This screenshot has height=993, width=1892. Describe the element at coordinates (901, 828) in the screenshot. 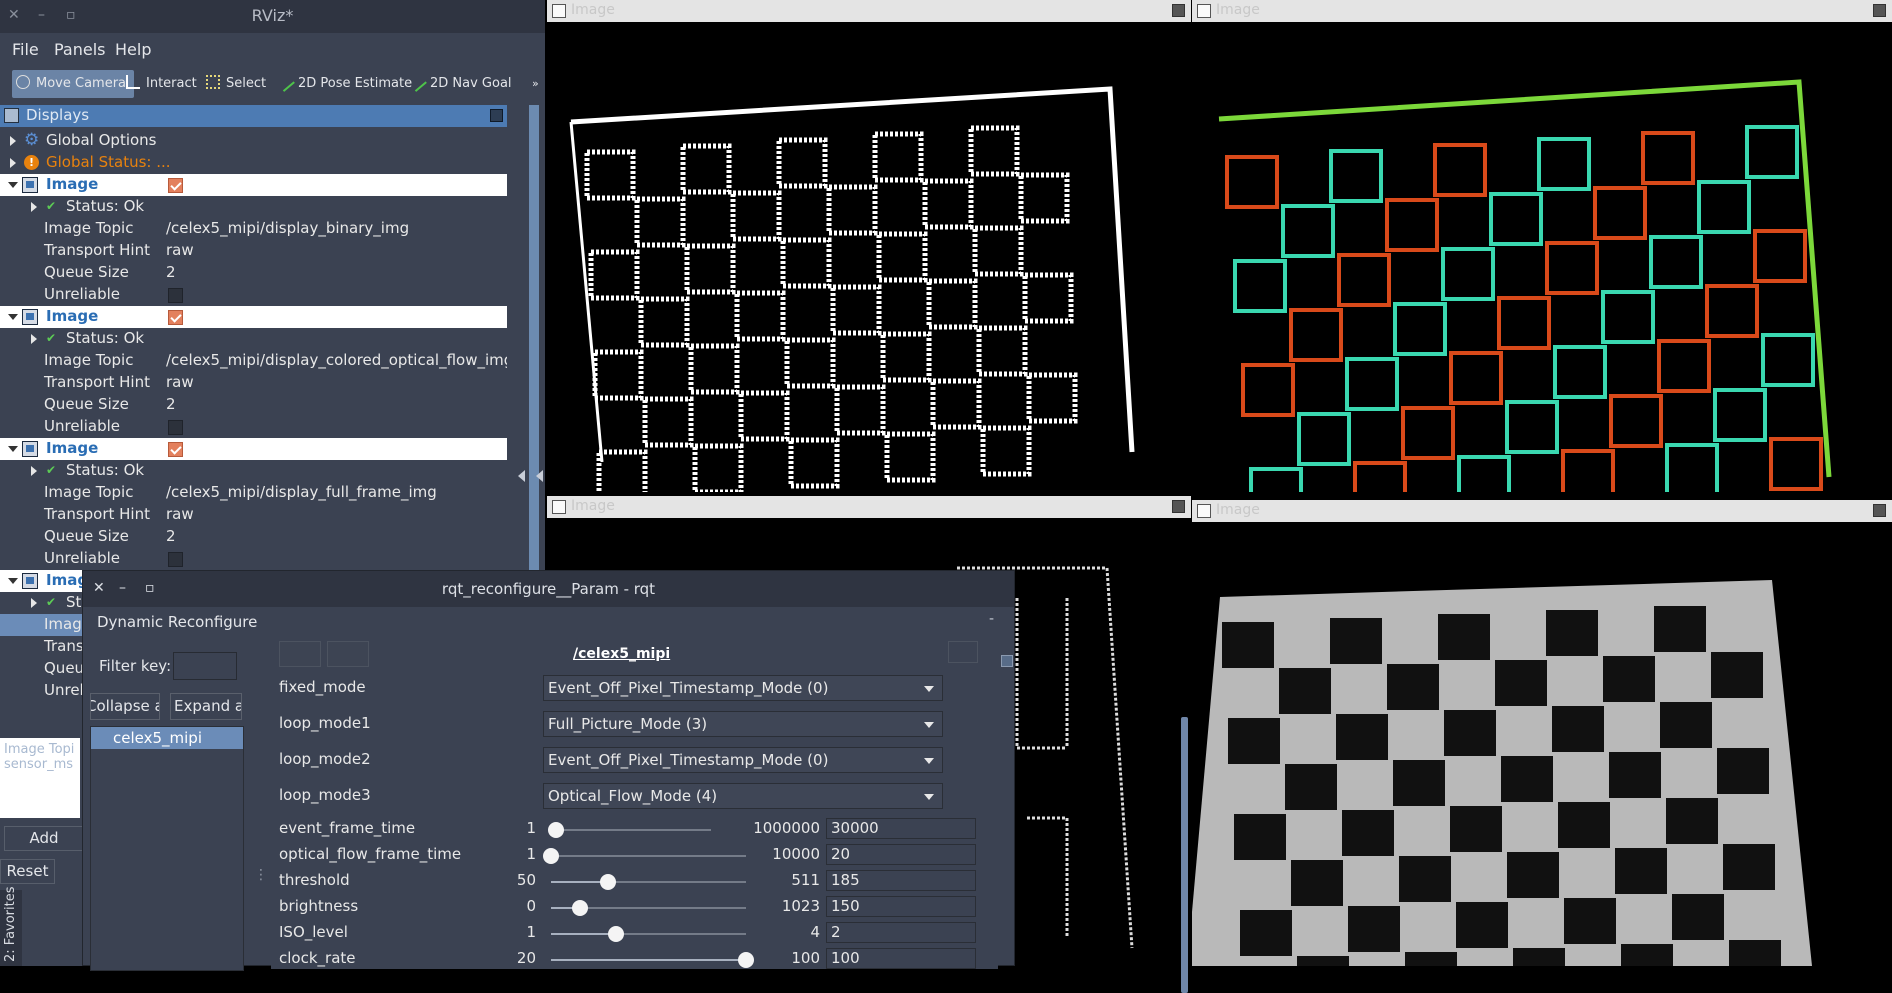

I see `param-value-event-frame-time: 30000` at that location.